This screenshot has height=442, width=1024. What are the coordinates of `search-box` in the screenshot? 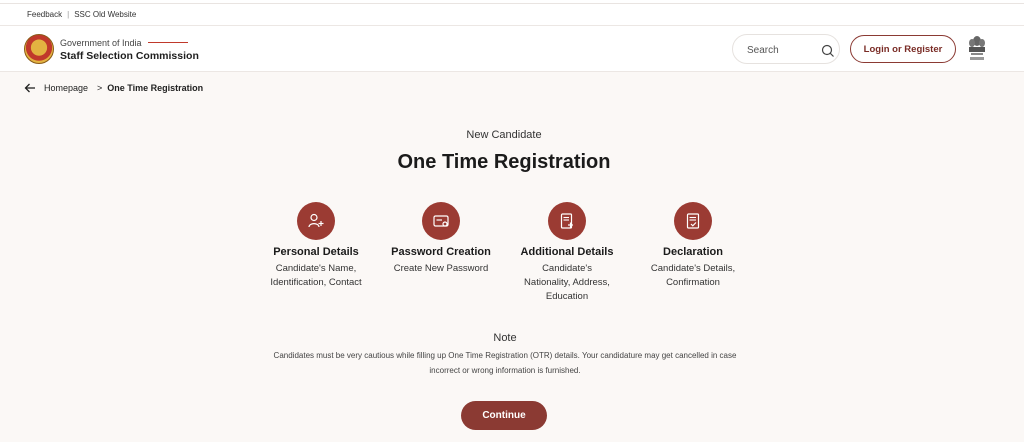 It's located at (786, 49).